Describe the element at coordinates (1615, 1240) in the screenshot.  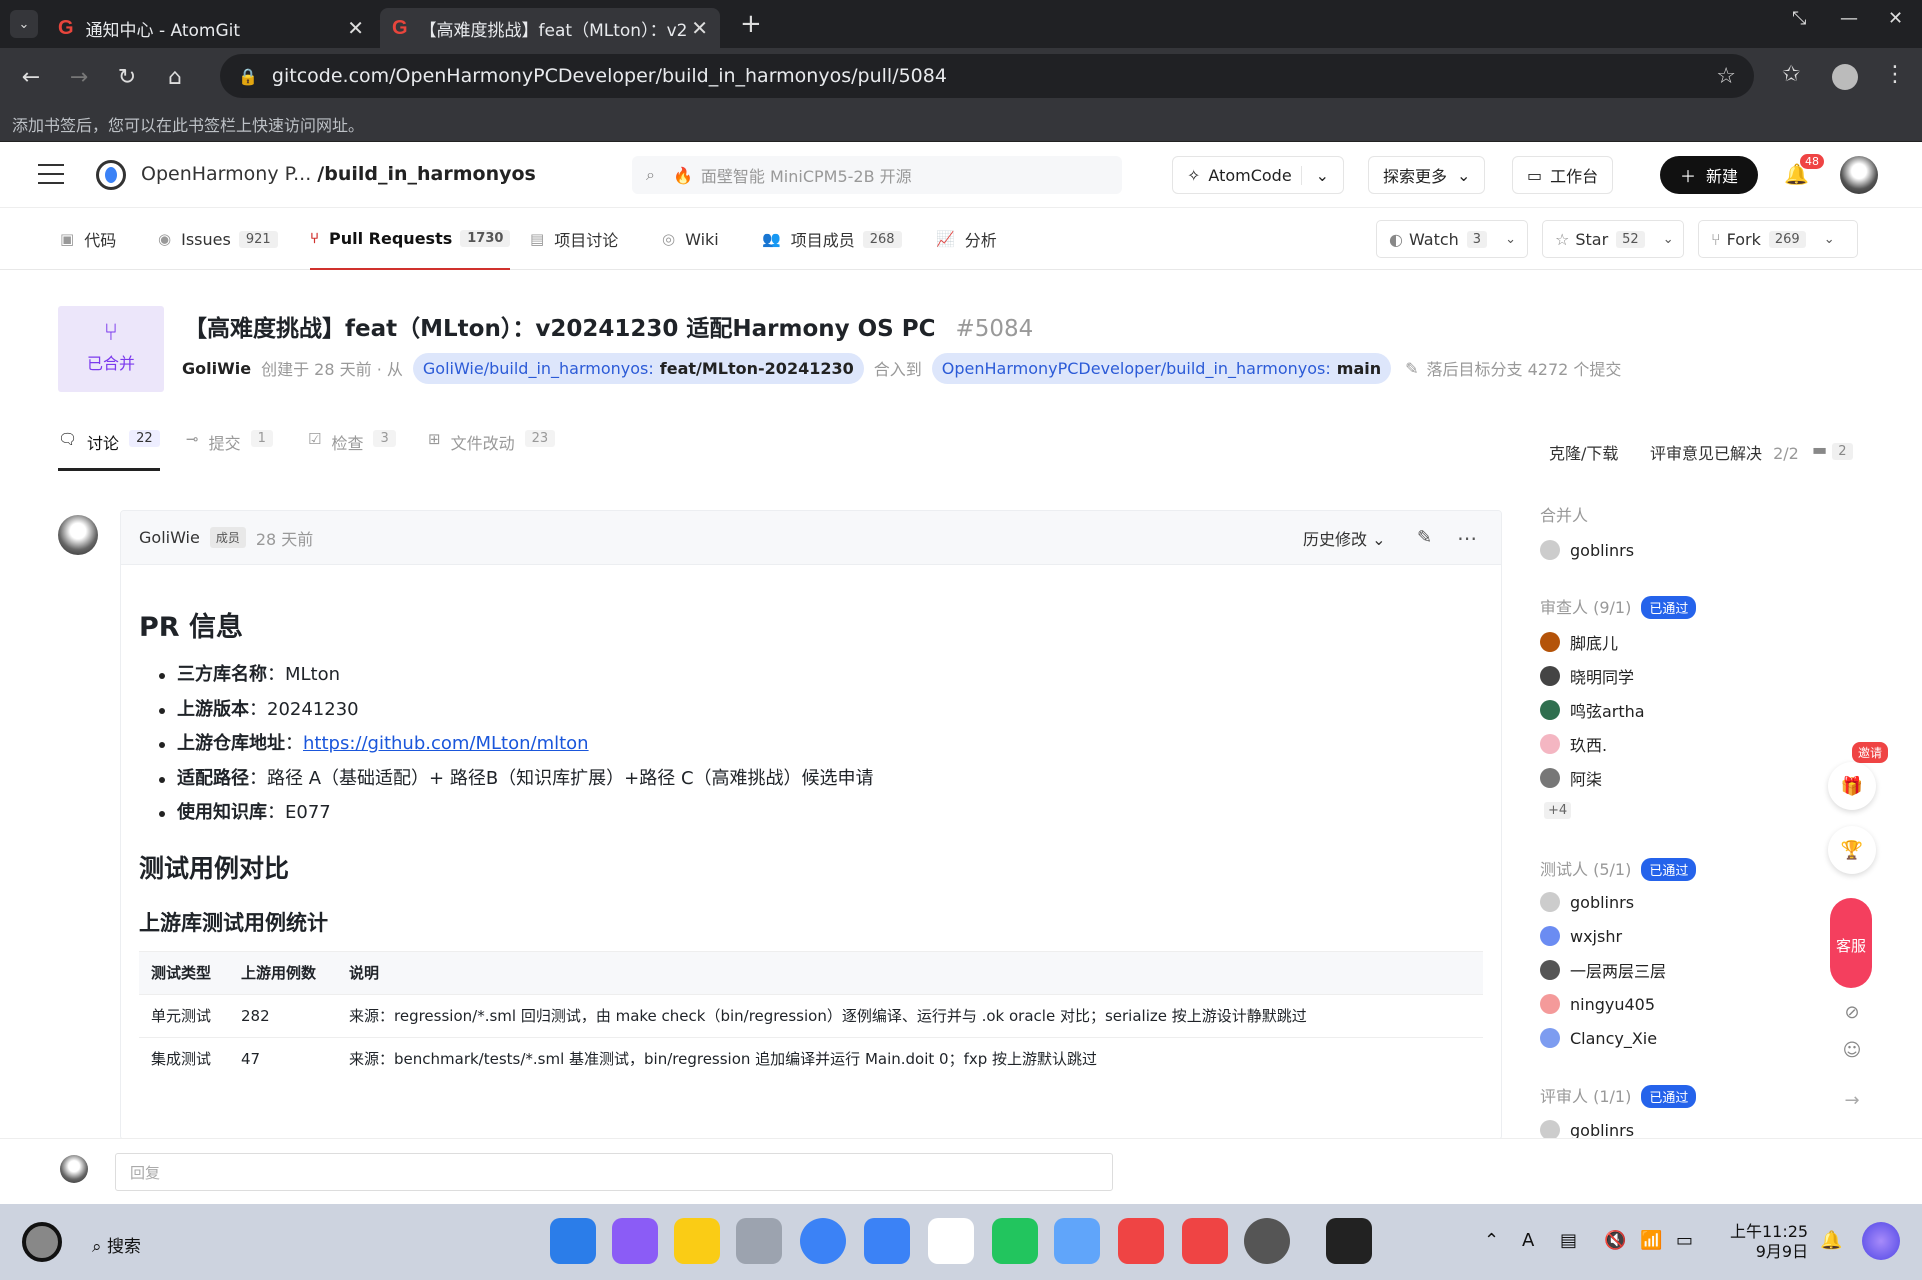
I see `volume-icon: 🔇` at that location.